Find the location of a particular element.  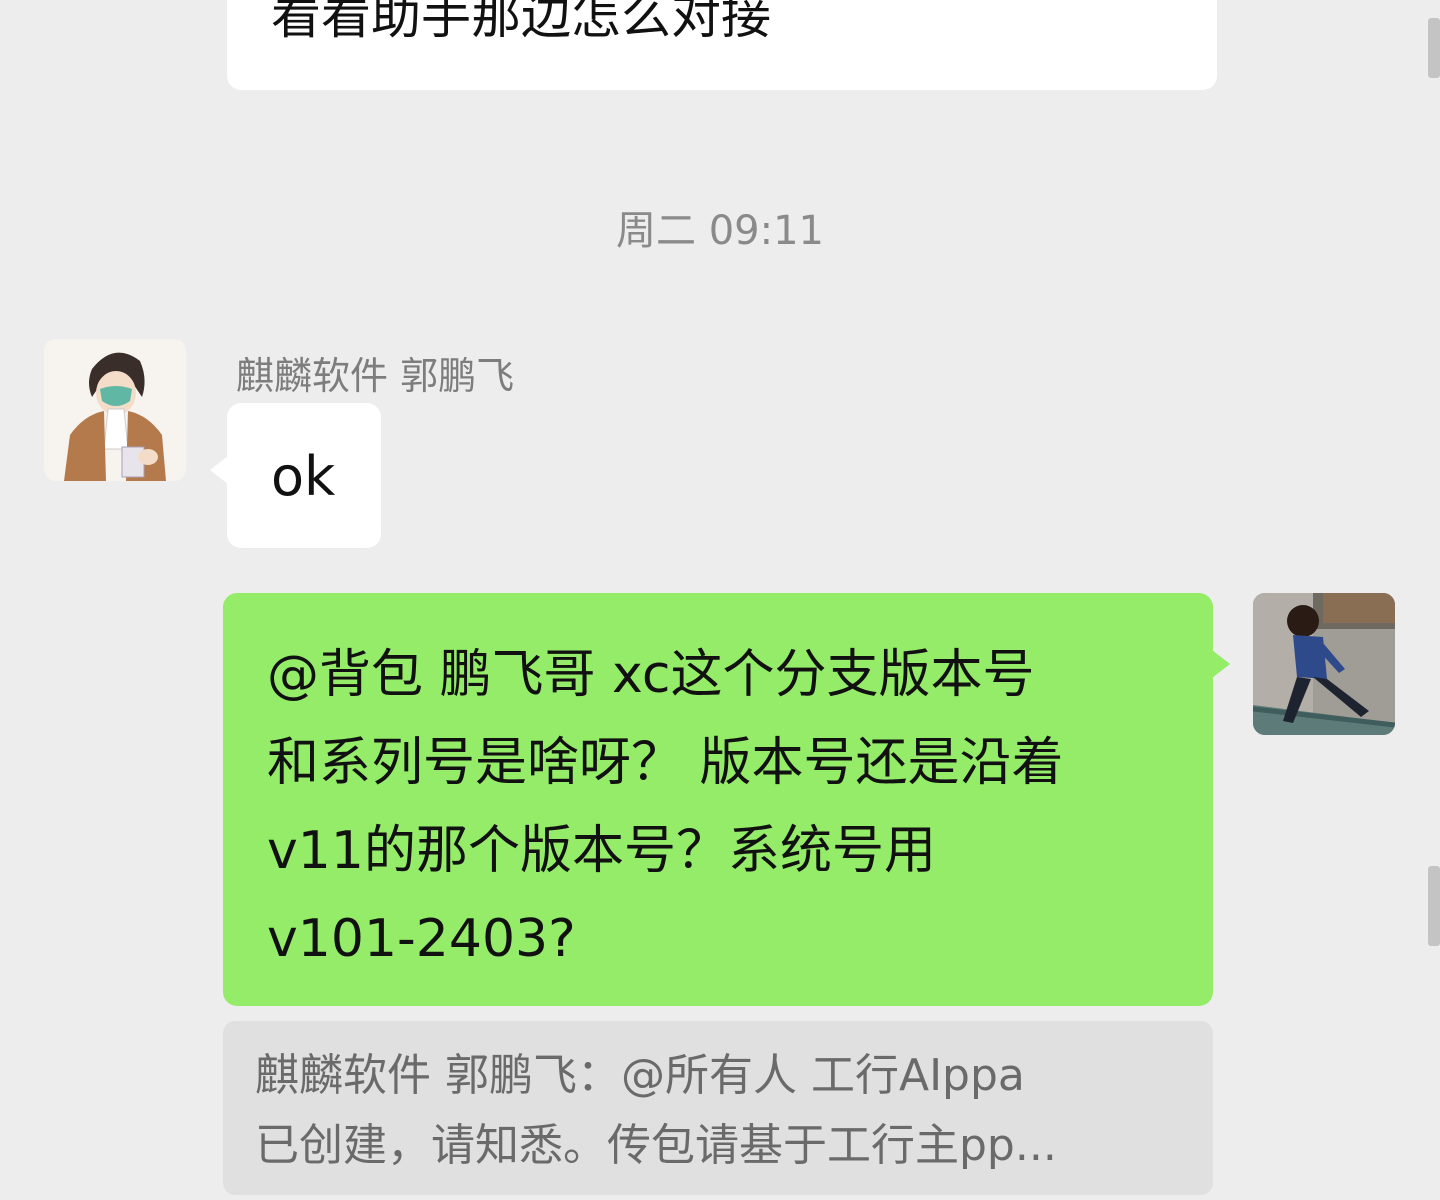

received-message-bubble: ok is located at coordinates (304, 475).